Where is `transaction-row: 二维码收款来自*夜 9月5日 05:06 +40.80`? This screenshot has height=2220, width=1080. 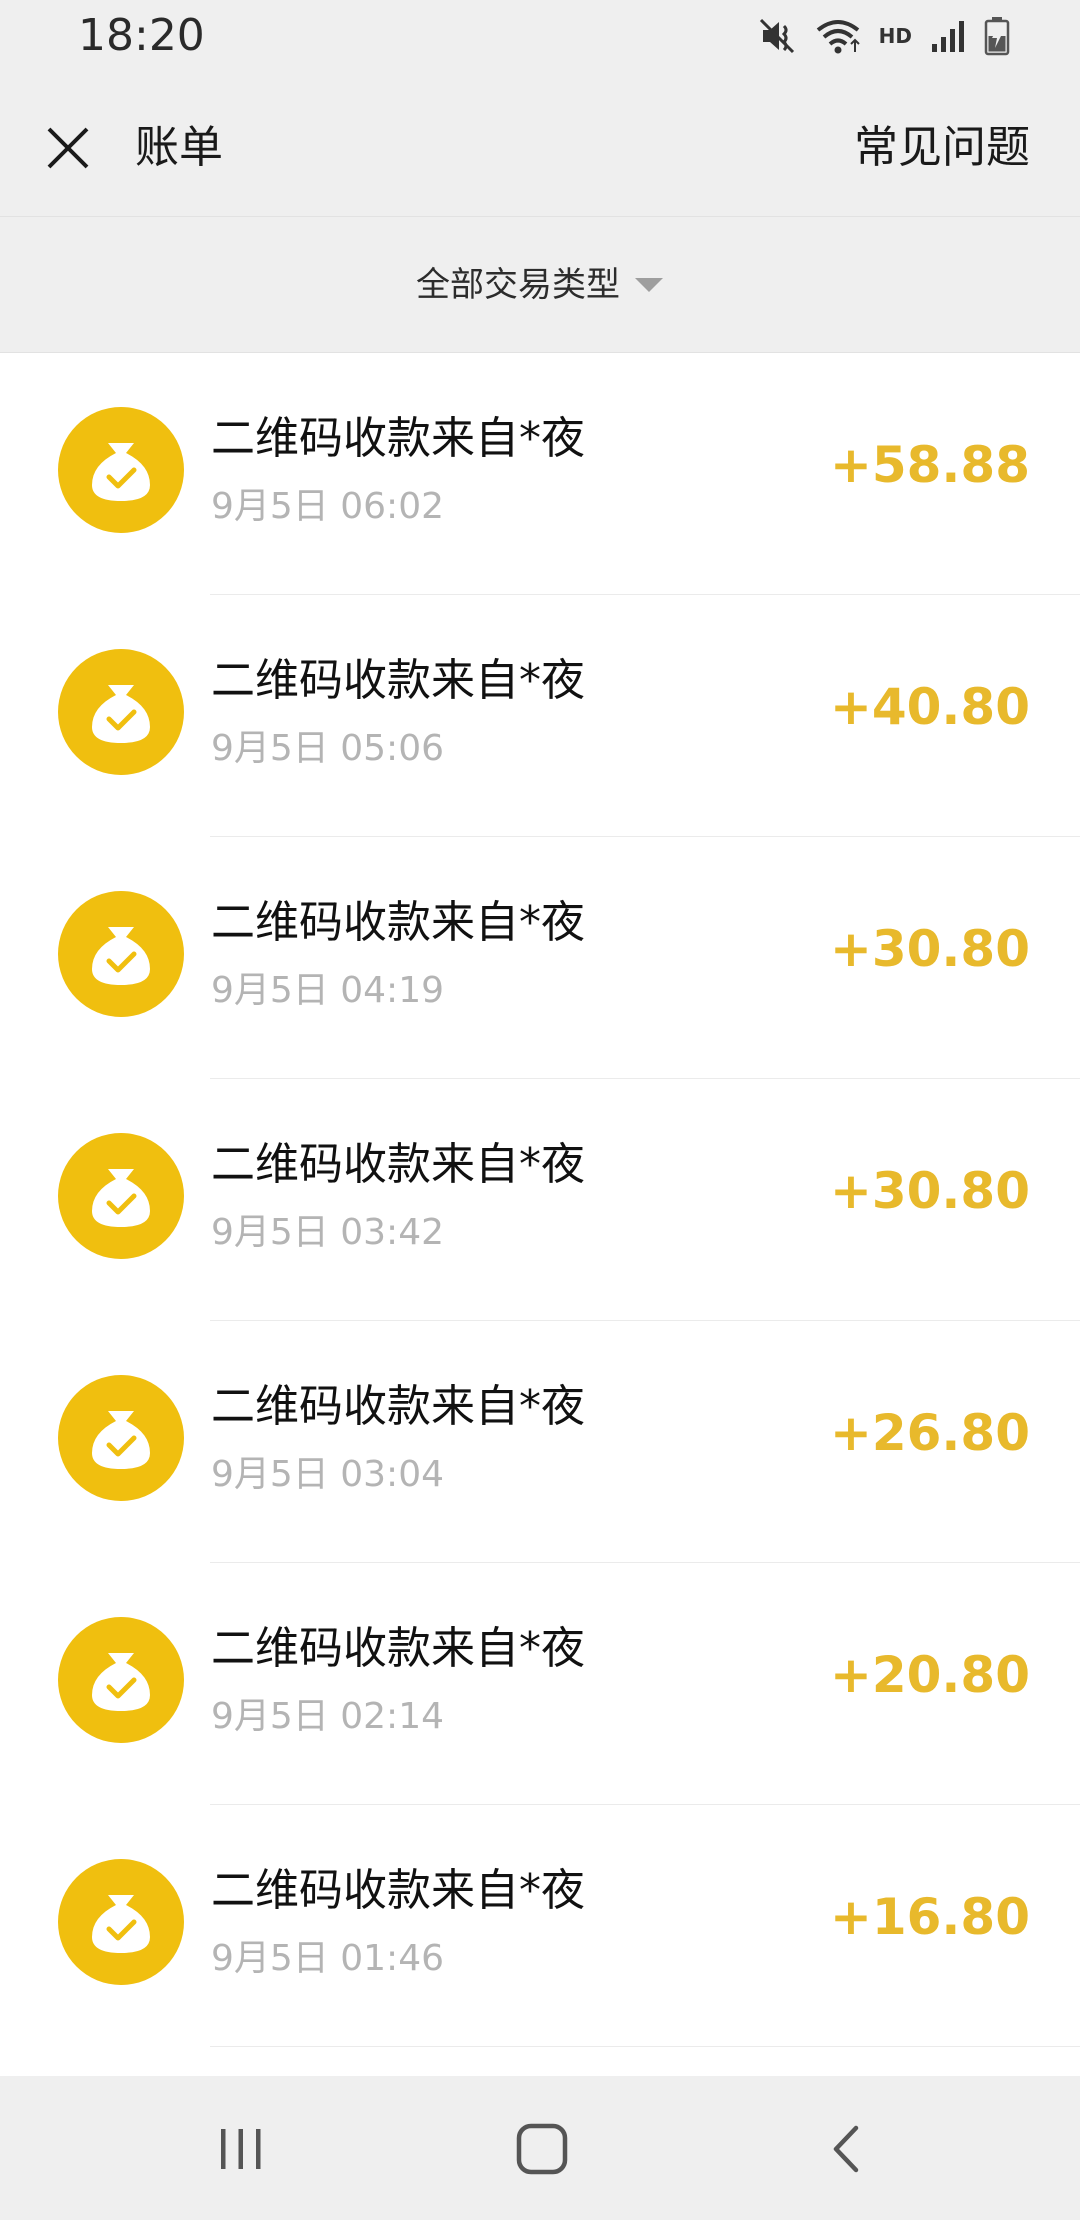
transaction-row: 二维码收款来自*夜 9月5日 05:06 +40.80 is located at coordinates (540, 716).